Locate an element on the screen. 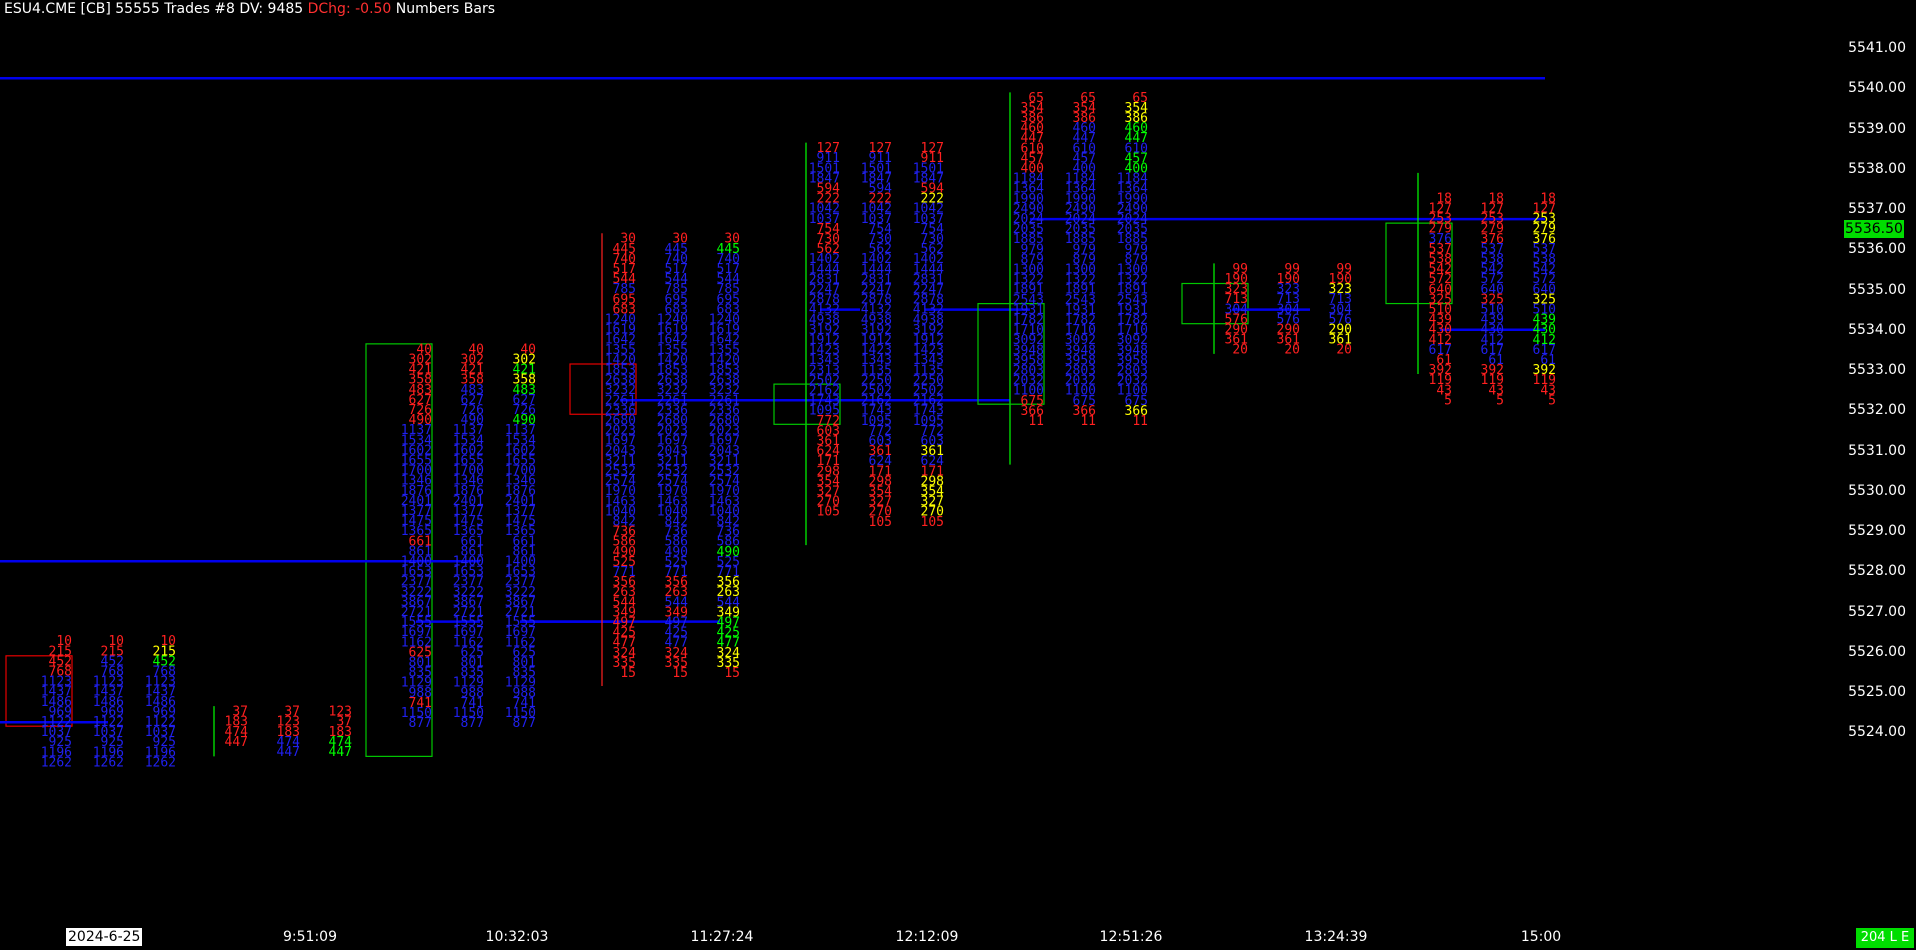 The height and width of the screenshot is (950, 1916). time-label: 12:51:26 is located at coordinates (1131, 937).